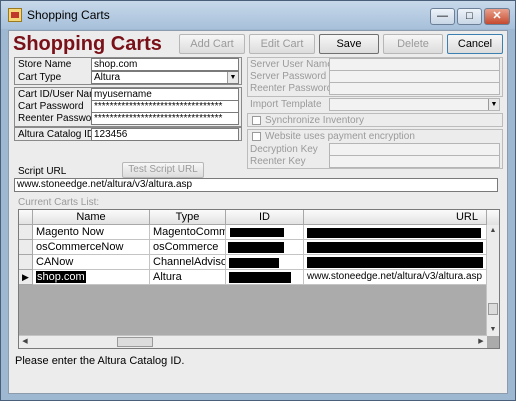 The width and height of the screenshot is (516, 401). What do you see at coordinates (15, 15) in the screenshot?
I see `app-icon` at bounding box center [15, 15].